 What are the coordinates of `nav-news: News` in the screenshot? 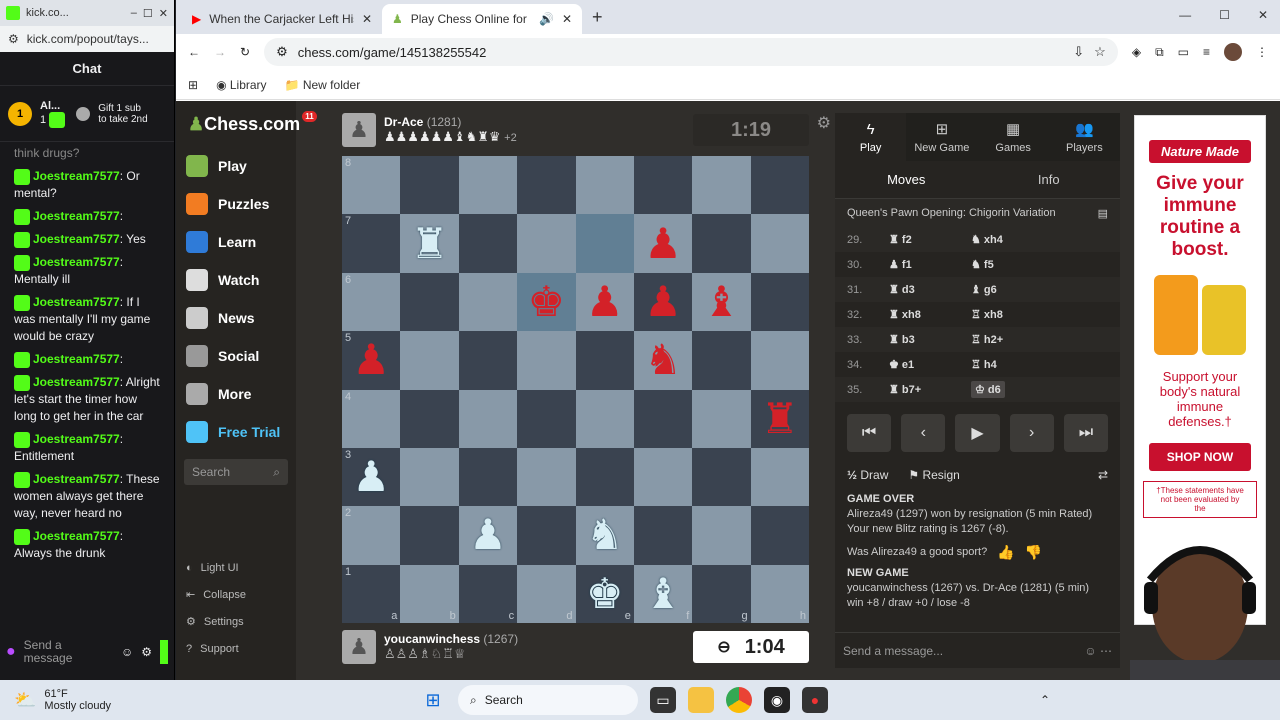 It's located at (236, 318).